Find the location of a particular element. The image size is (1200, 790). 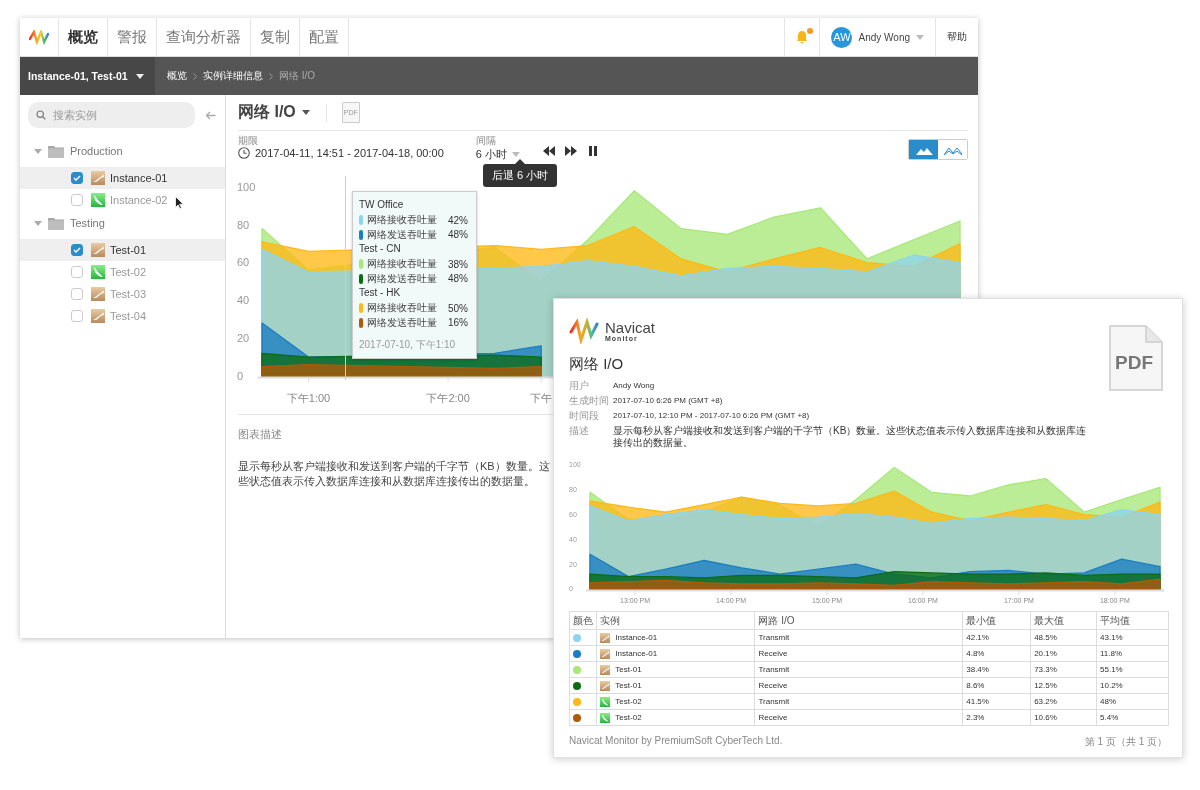

table-cell: 73.3% is located at coordinates (1063, 669).